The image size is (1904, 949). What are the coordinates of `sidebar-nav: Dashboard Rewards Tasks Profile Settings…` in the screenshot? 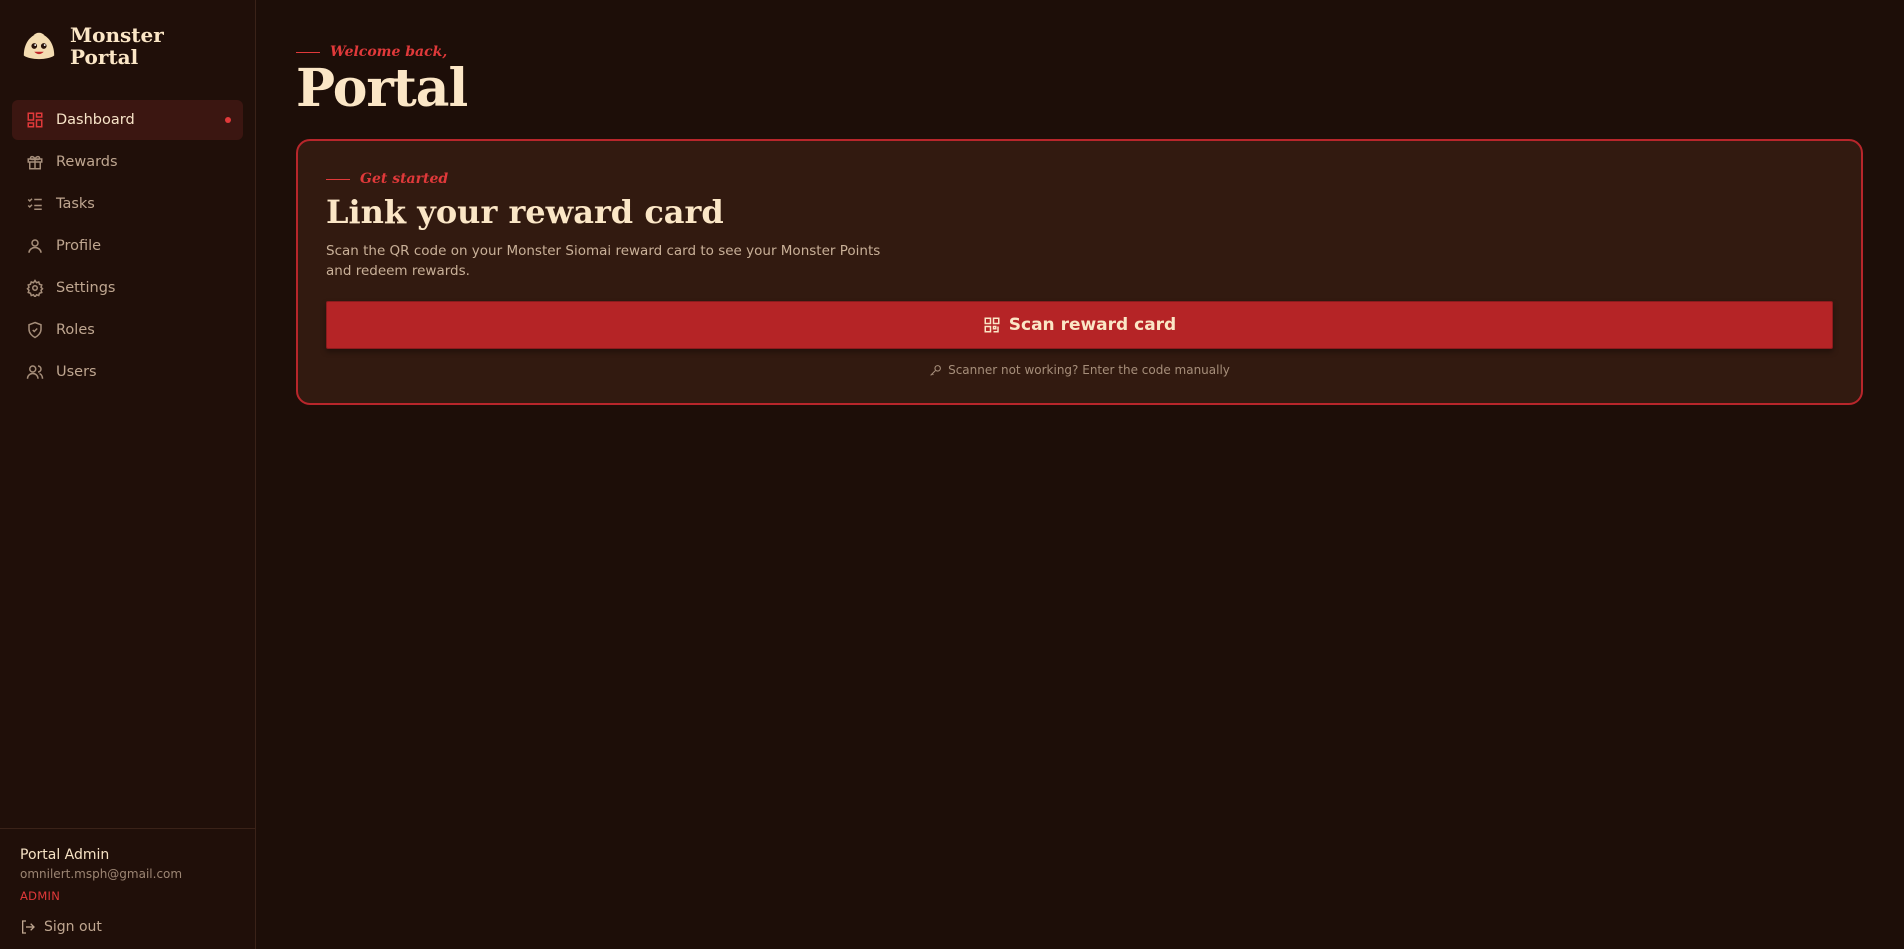 It's located at (127, 247).